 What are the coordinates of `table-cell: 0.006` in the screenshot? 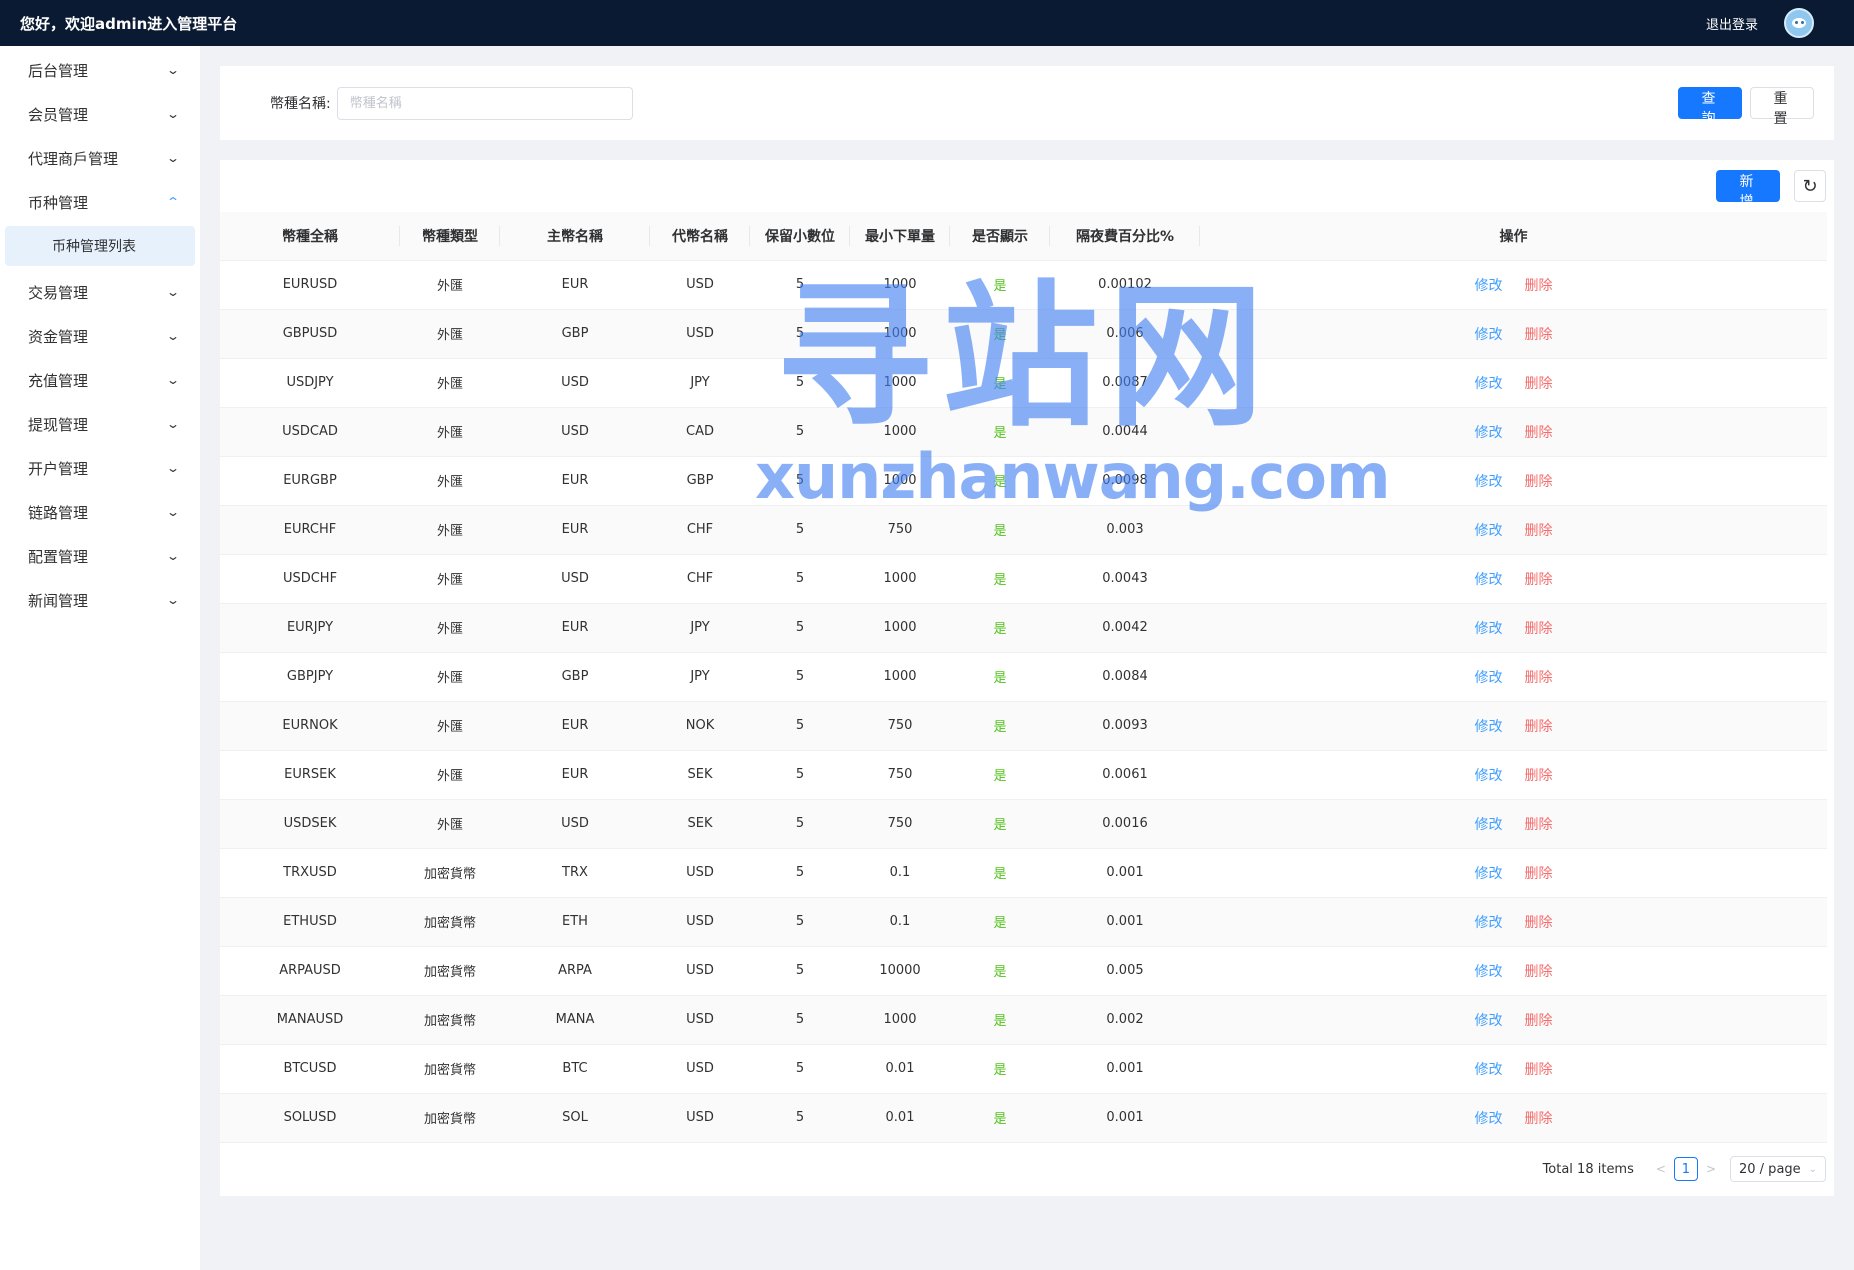 It's located at (1125, 334).